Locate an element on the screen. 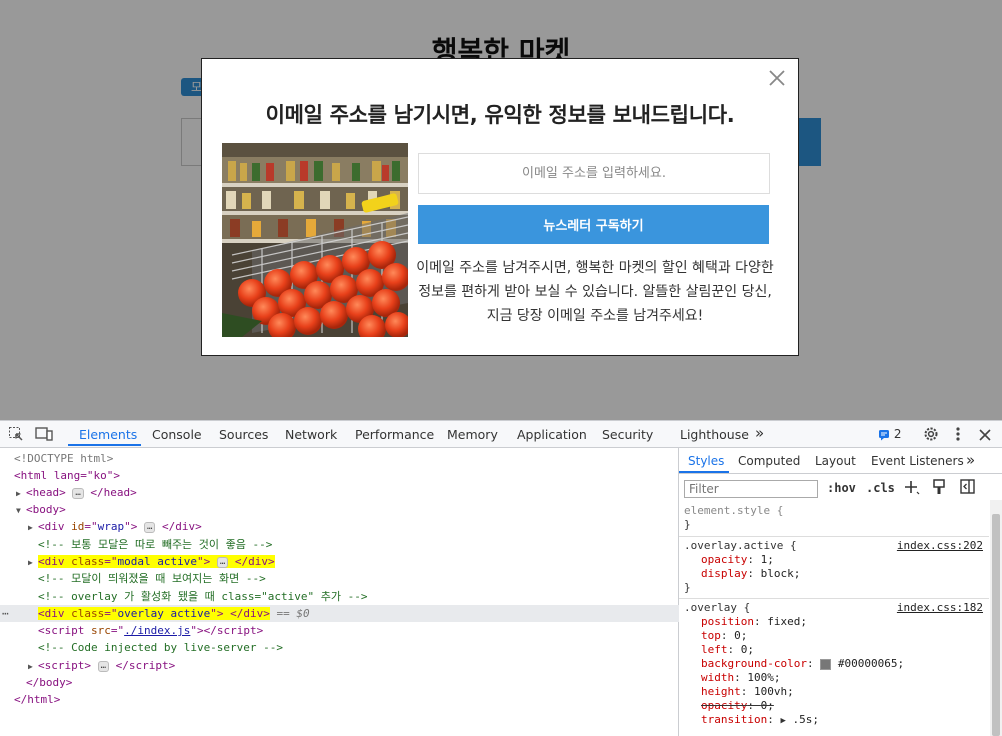  dom-doctype: <!DOCTYPE html> is located at coordinates (346, 458).